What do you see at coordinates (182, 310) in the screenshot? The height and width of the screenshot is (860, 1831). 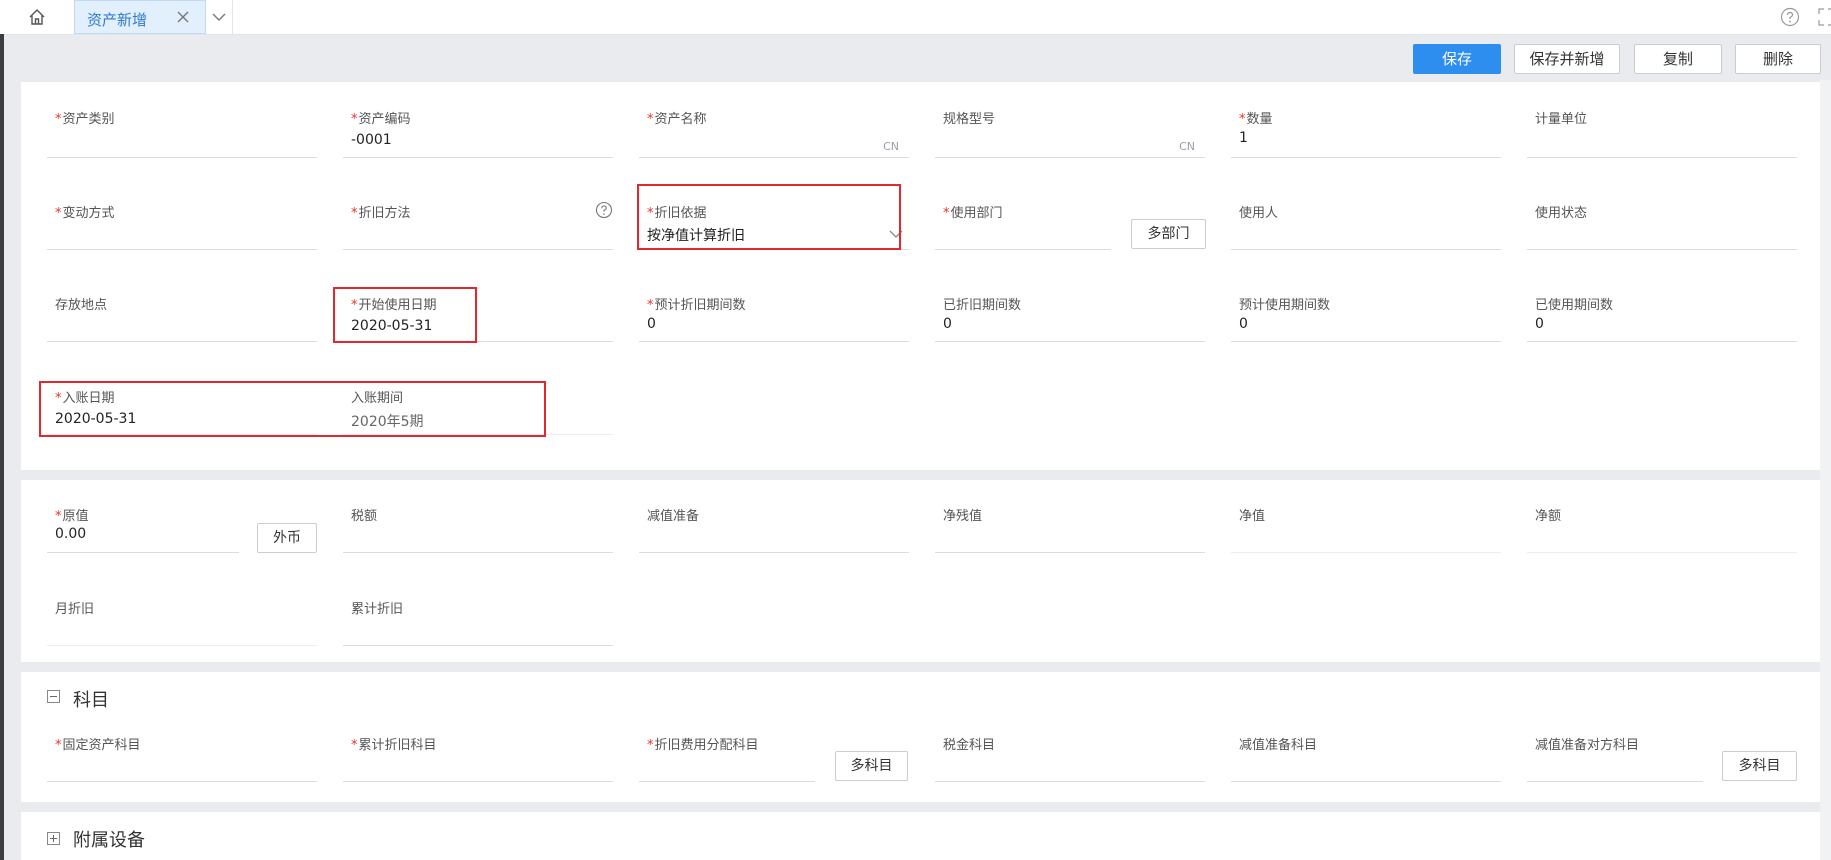 I see `location-field: 存放地点` at bounding box center [182, 310].